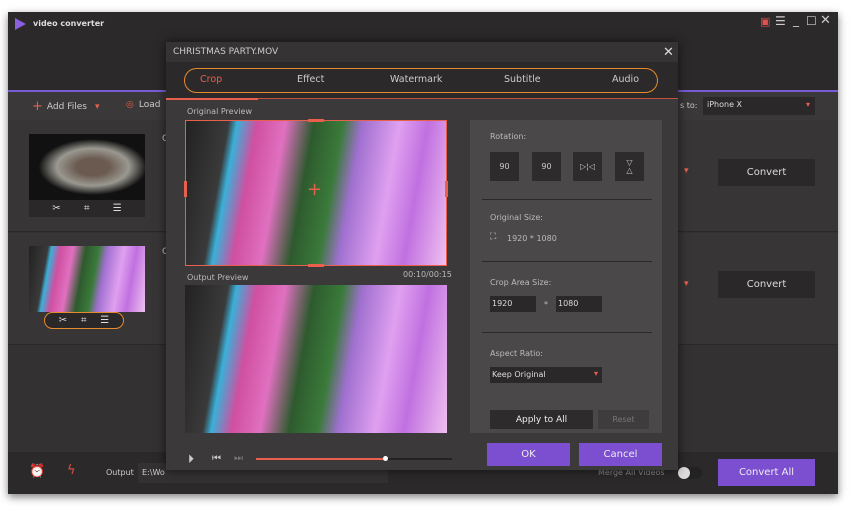 This screenshot has width=850, height=506. Describe the element at coordinates (238, 458) in the screenshot. I see `next-icon: ⏭` at that location.